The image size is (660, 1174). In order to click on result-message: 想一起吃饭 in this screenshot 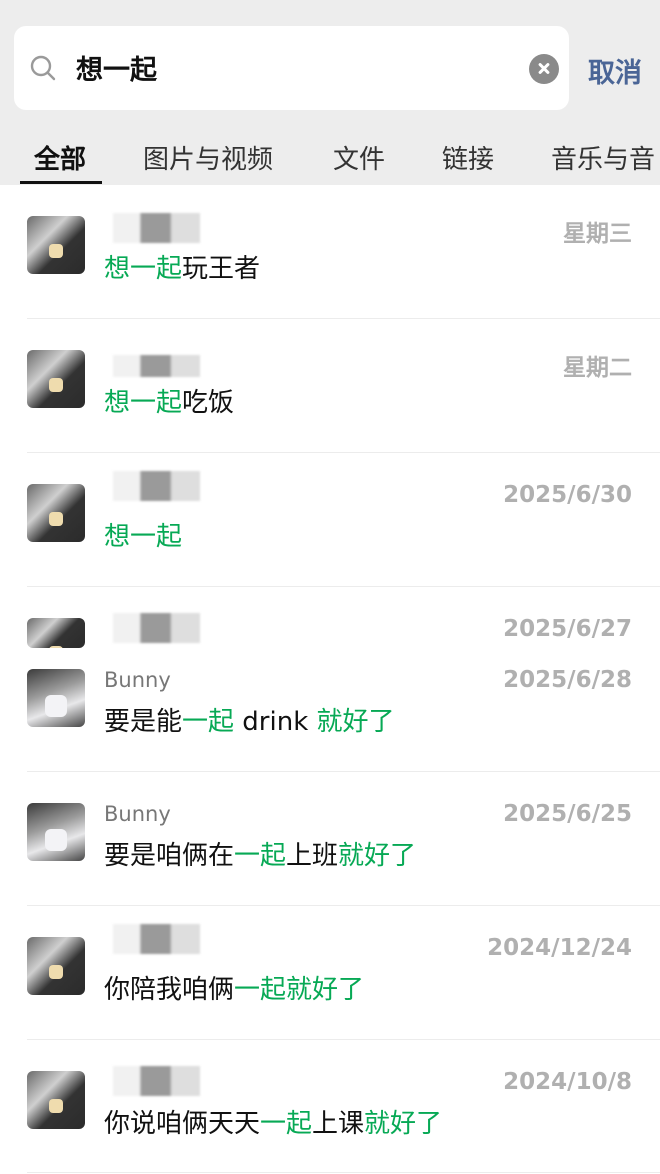, I will do `click(169, 400)`.